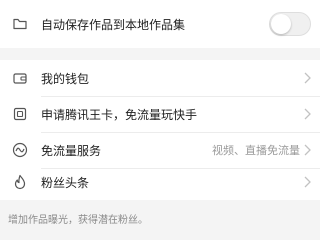  Describe the element at coordinates (281, 24) in the screenshot. I see `toggle-knob` at that location.